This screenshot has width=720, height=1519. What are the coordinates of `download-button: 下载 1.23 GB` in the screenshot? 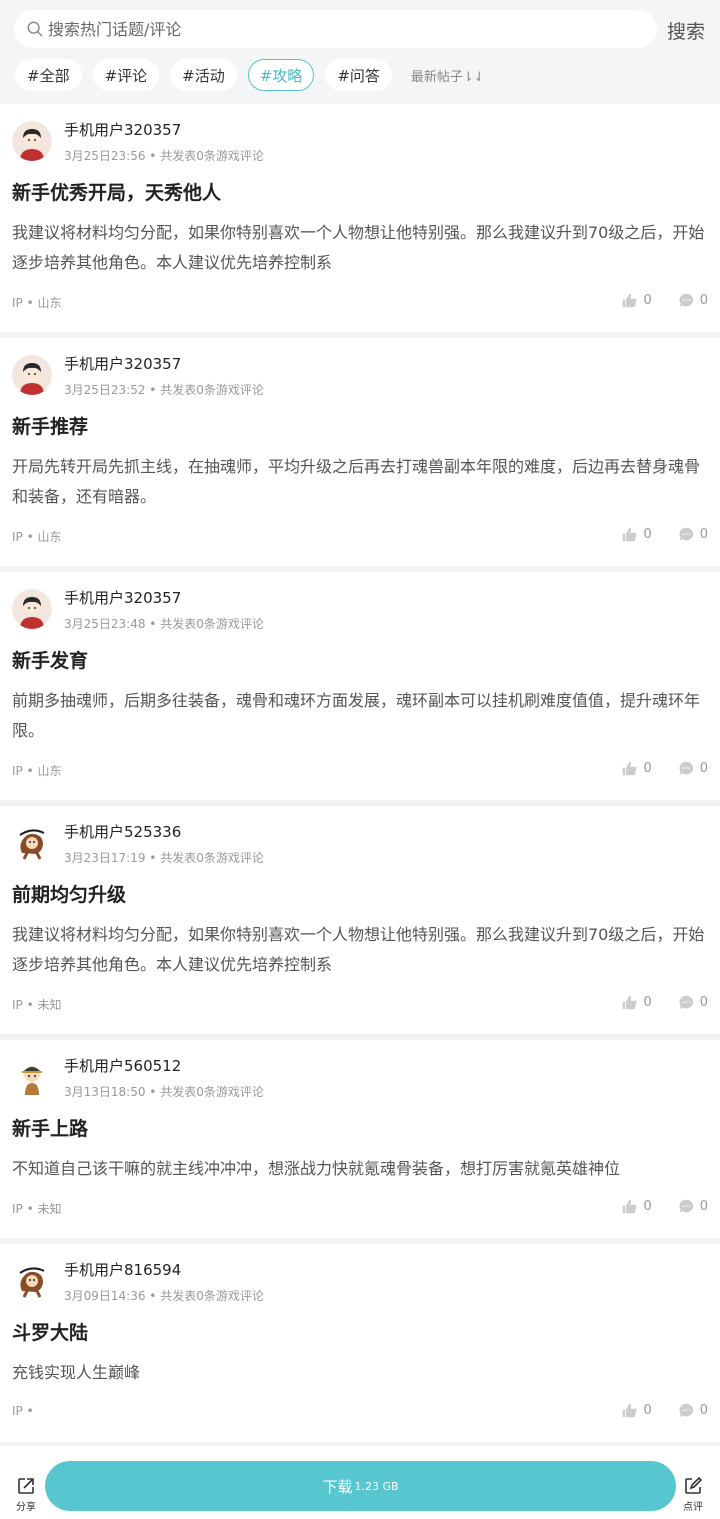 It's located at (360, 1486).